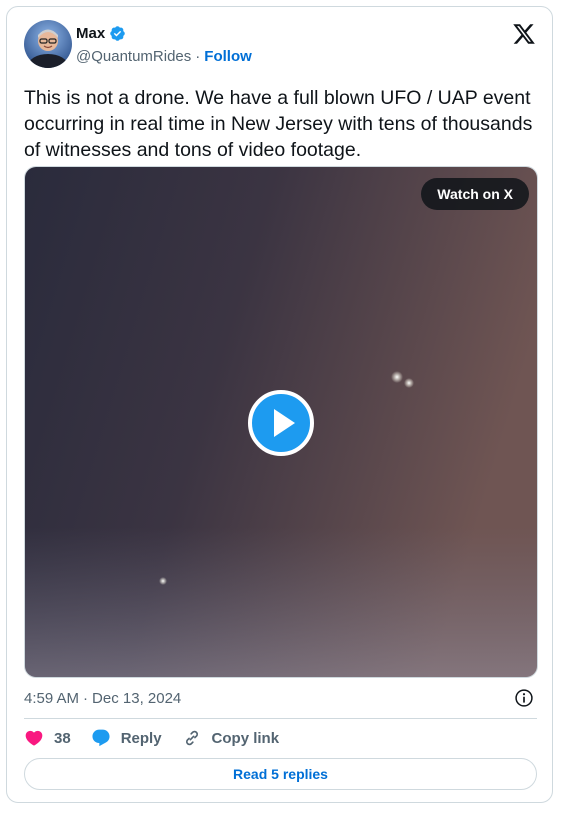  Describe the element at coordinates (90, 33) in the screenshot. I see `author-name: Max` at that location.